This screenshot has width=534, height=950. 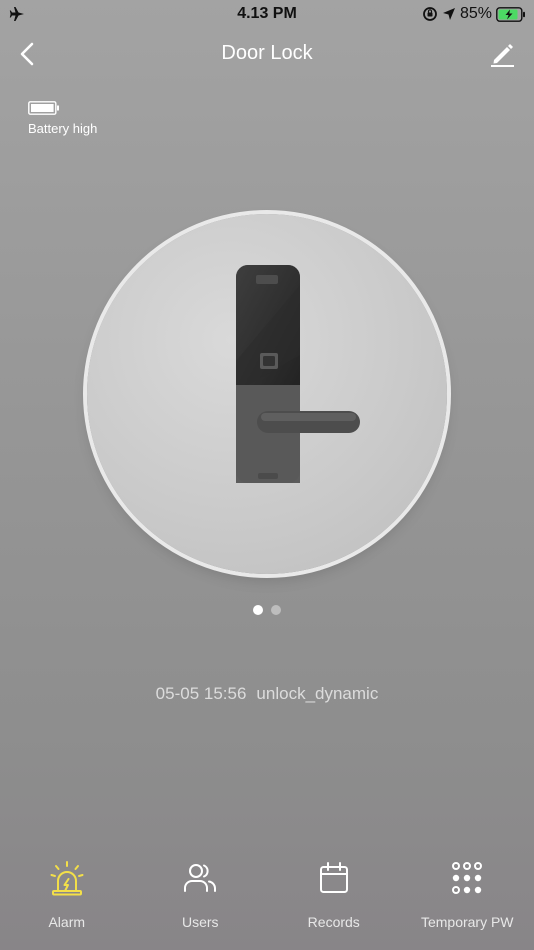 I want to click on users-icon, so click(x=200, y=878).